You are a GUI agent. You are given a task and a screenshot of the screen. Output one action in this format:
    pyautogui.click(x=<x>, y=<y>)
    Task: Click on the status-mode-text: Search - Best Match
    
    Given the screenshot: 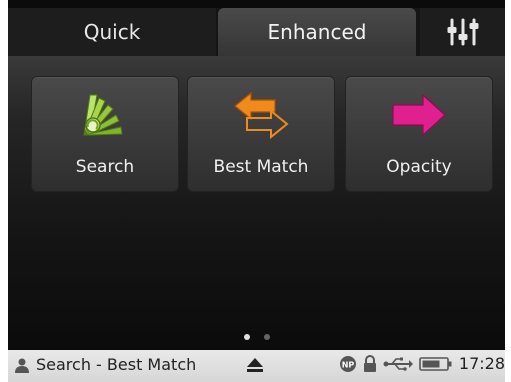 What is the action you would take?
    pyautogui.click(x=116, y=364)
    